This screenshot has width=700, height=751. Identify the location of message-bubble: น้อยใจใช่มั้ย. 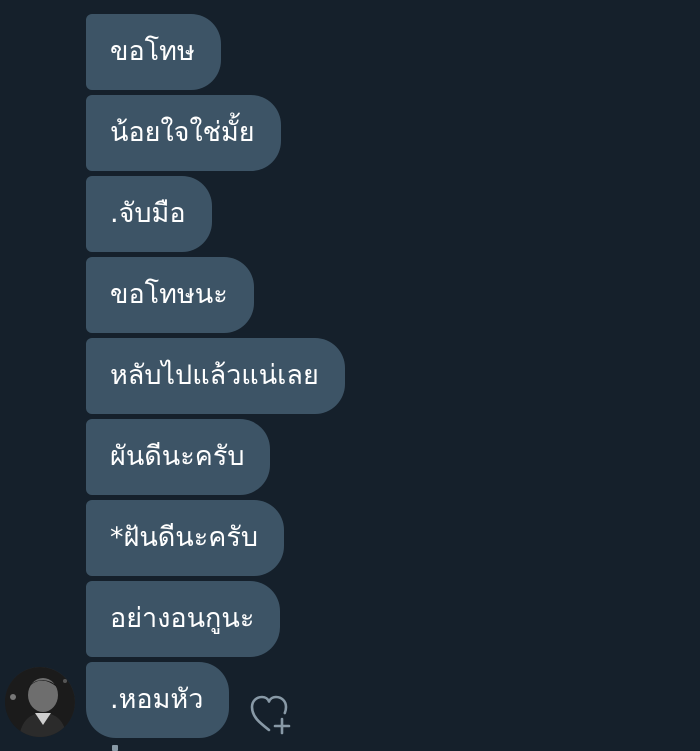
(183, 133).